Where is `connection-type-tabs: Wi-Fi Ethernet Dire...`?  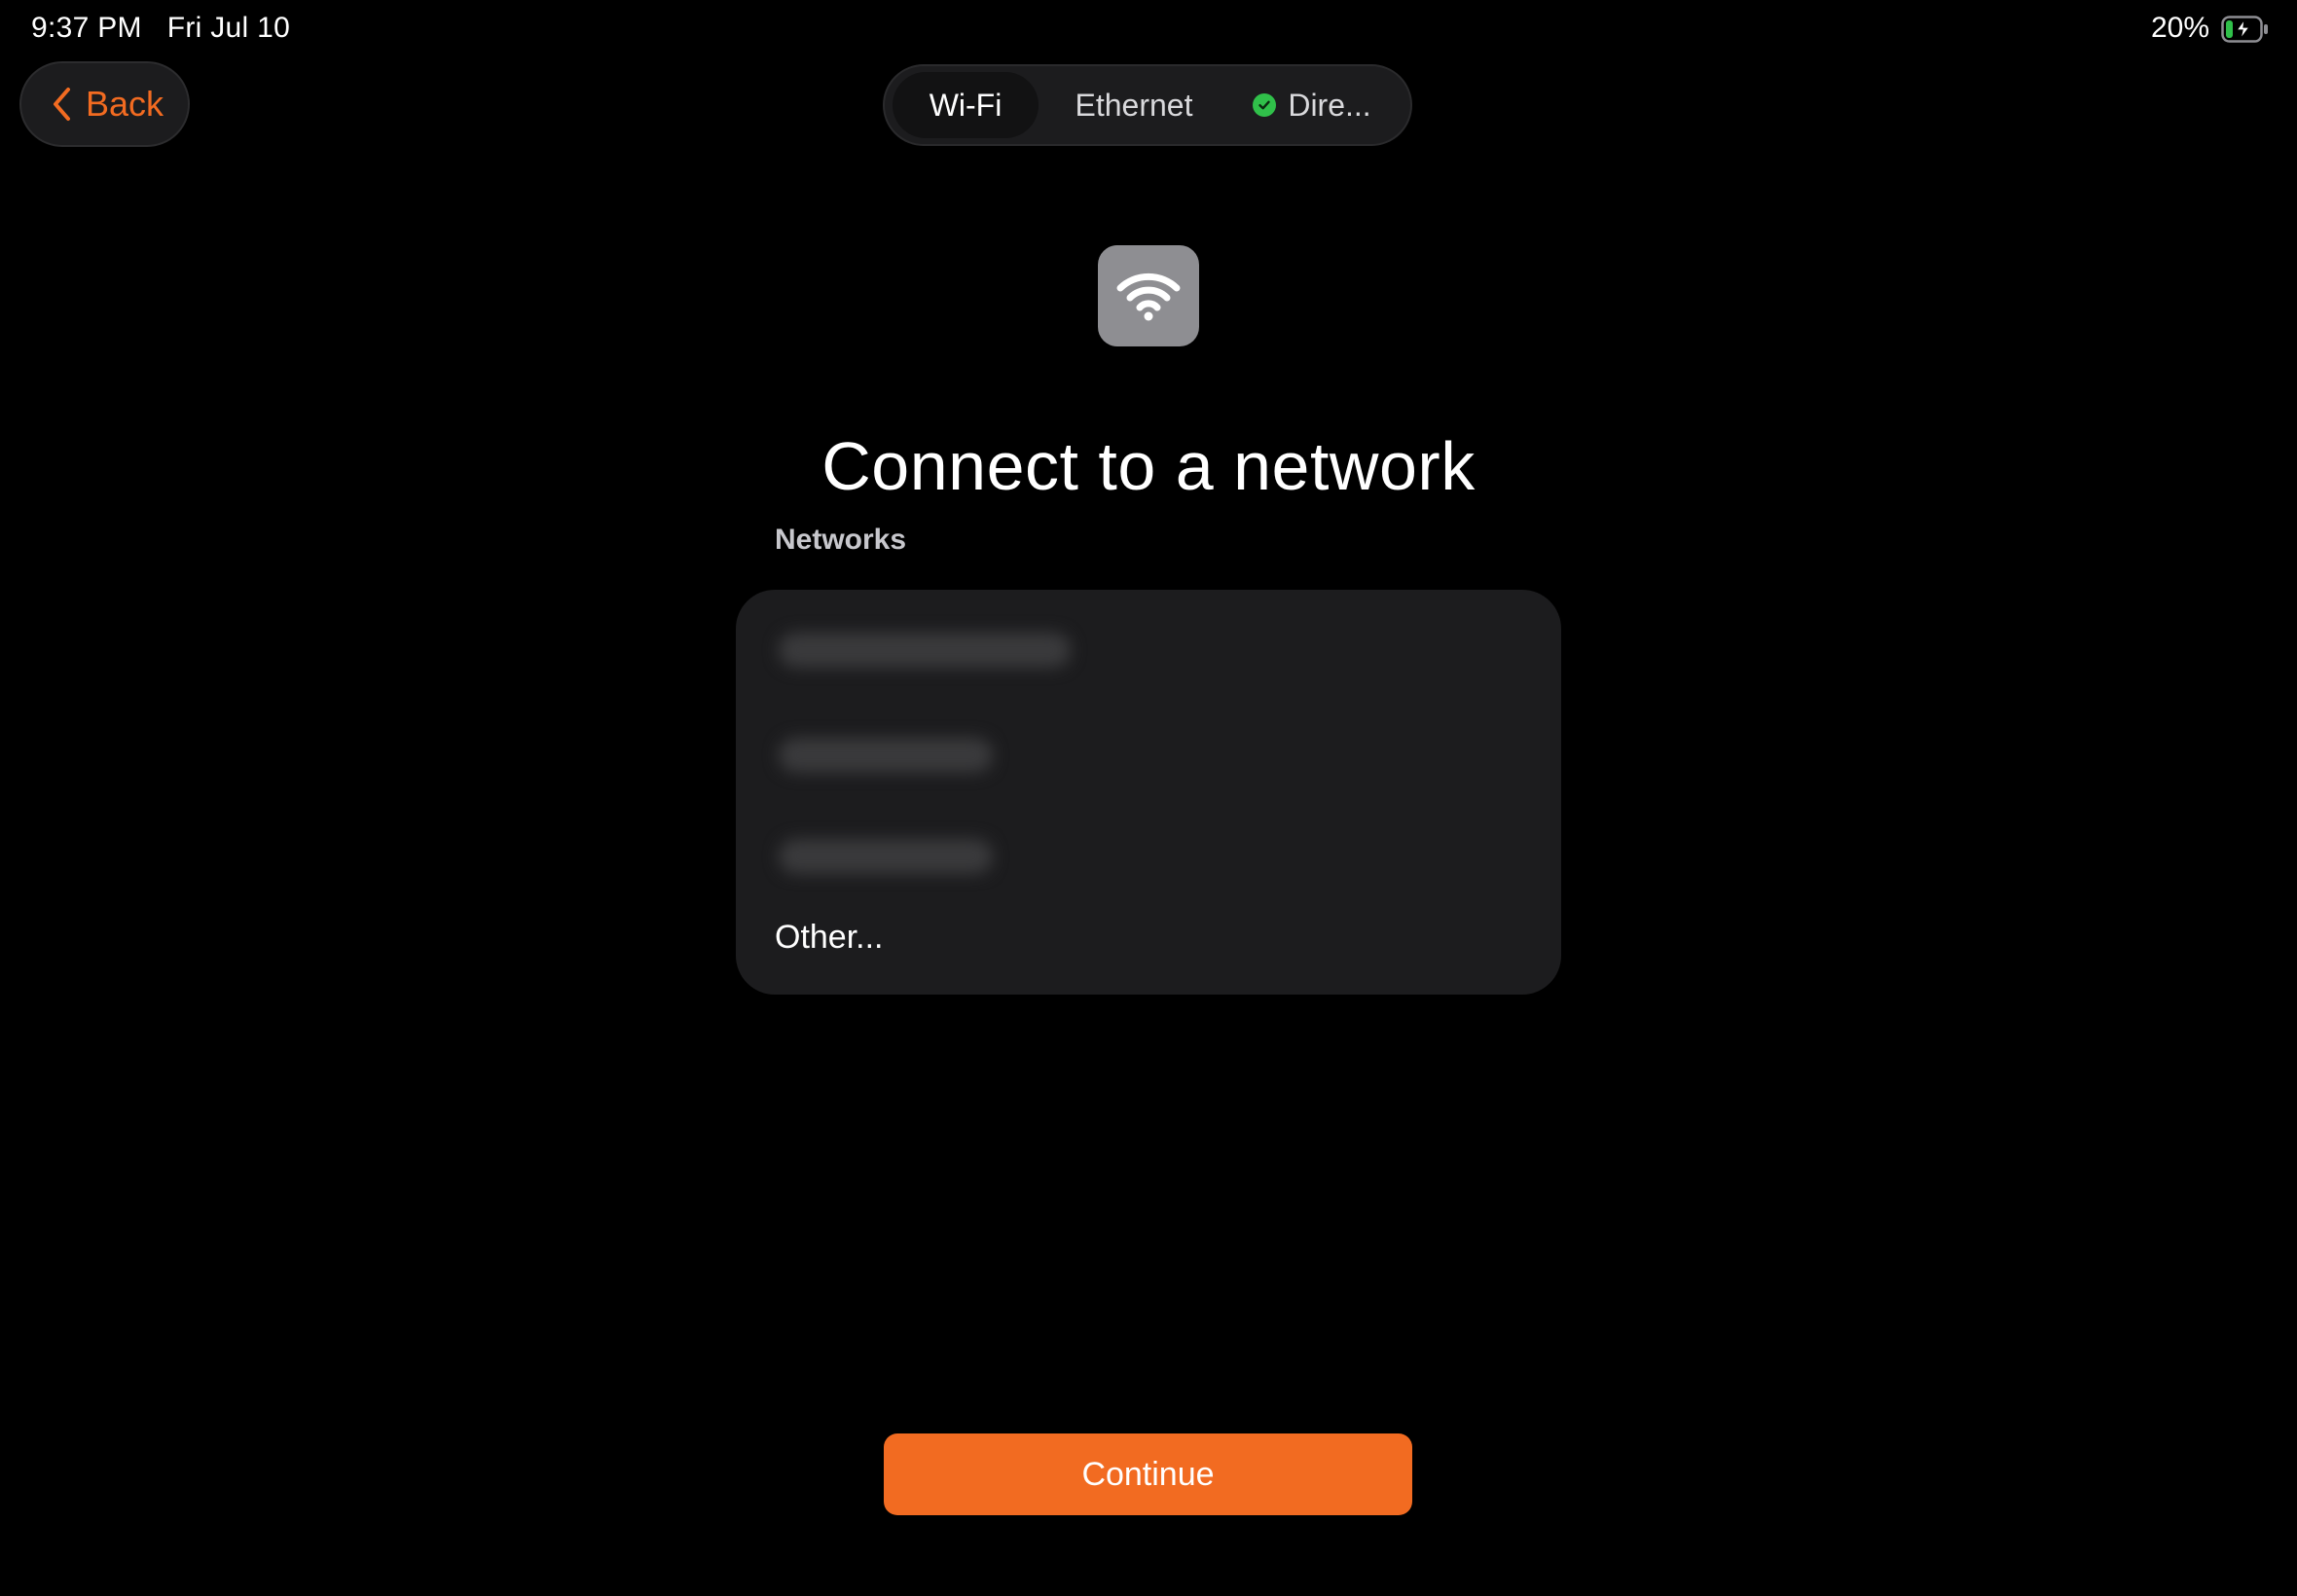 connection-type-tabs: Wi-Fi Ethernet Dire... is located at coordinates (1147, 105).